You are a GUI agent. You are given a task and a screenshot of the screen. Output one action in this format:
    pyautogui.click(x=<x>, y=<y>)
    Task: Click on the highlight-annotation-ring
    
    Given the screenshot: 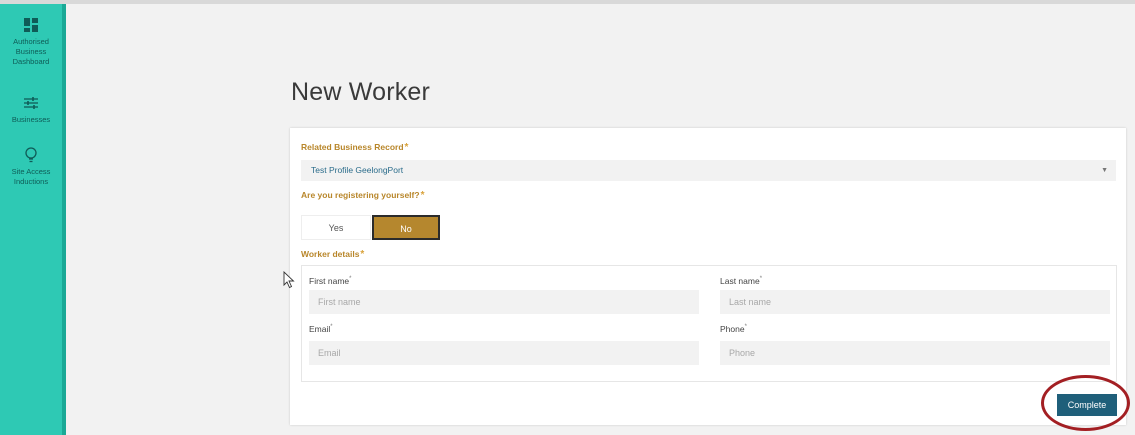 What is the action you would take?
    pyautogui.click(x=1085, y=403)
    